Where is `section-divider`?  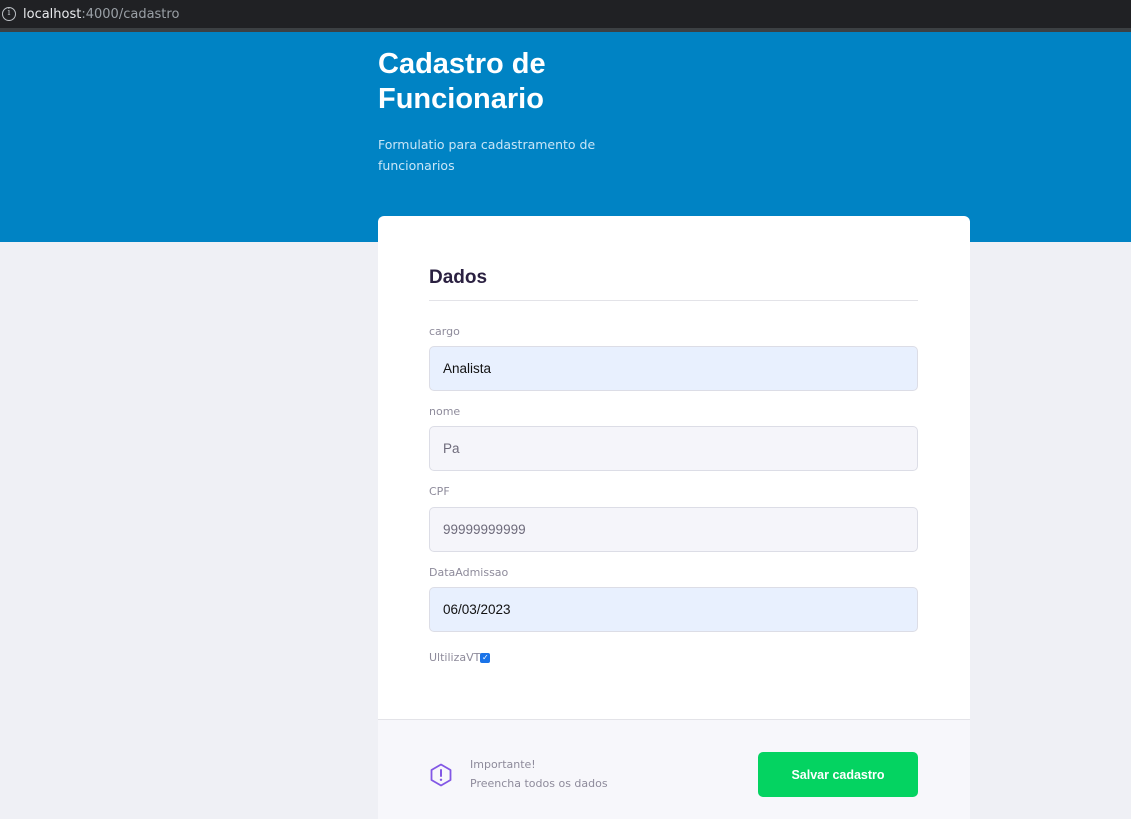 section-divider is located at coordinates (673, 300).